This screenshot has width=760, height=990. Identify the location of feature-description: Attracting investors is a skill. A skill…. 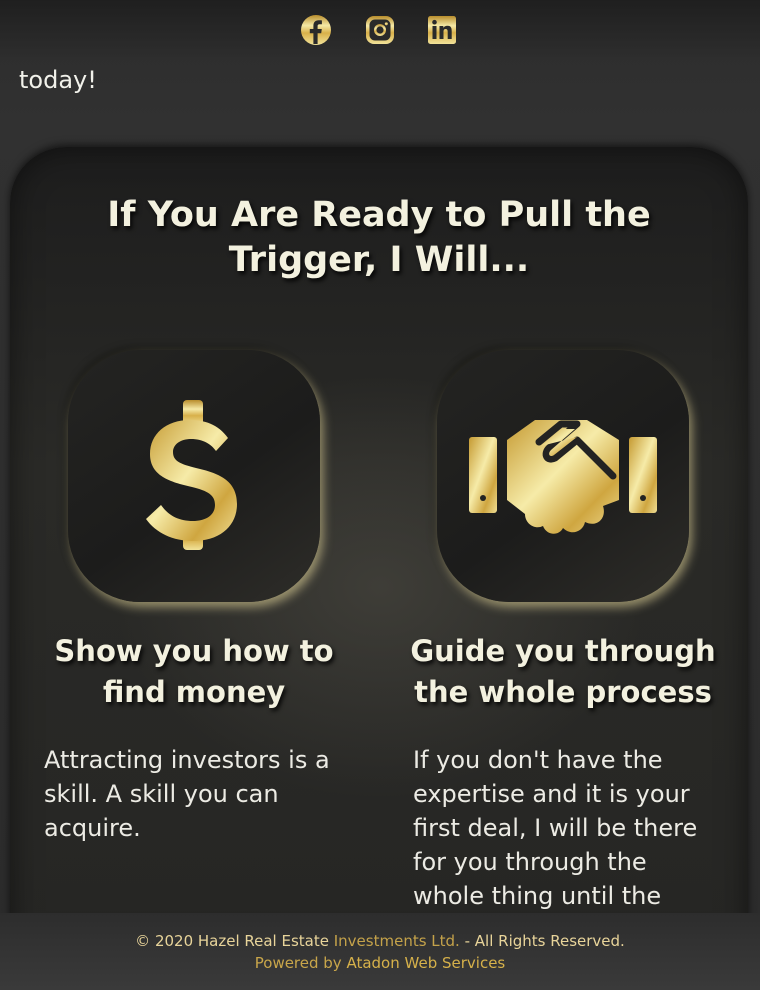
(187, 794).